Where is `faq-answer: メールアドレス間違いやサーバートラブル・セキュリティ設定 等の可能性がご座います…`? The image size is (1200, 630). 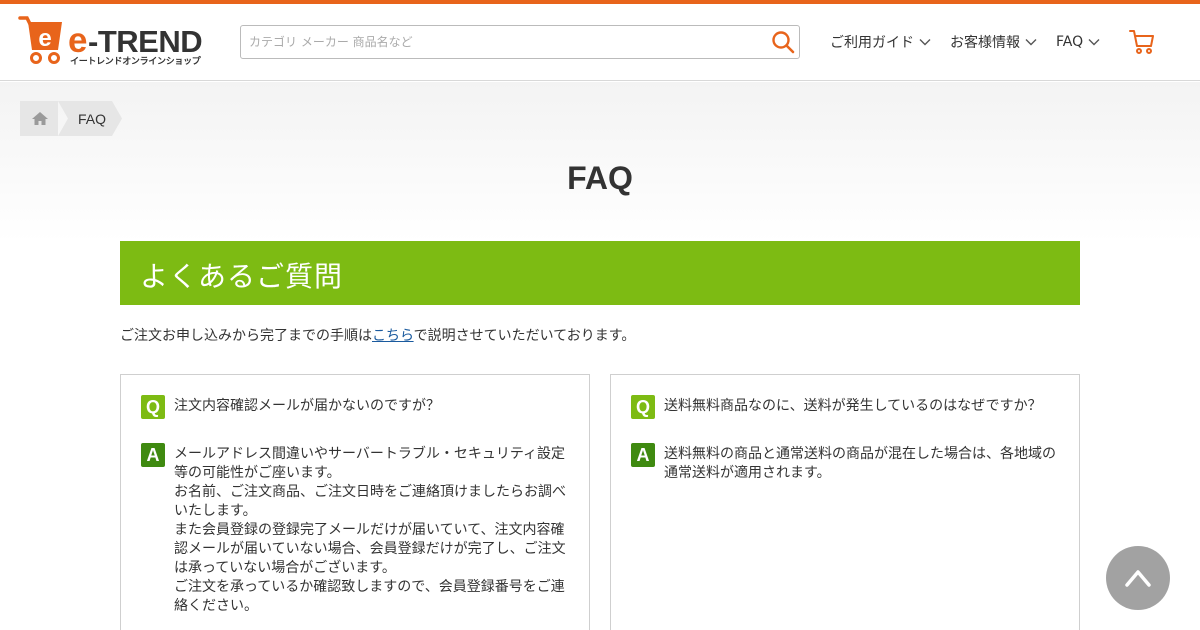
faq-answer: メールアドレス間違いやサーバートラブル・セキュリティ設定 等の可能性がご座います… is located at coordinates (374, 530).